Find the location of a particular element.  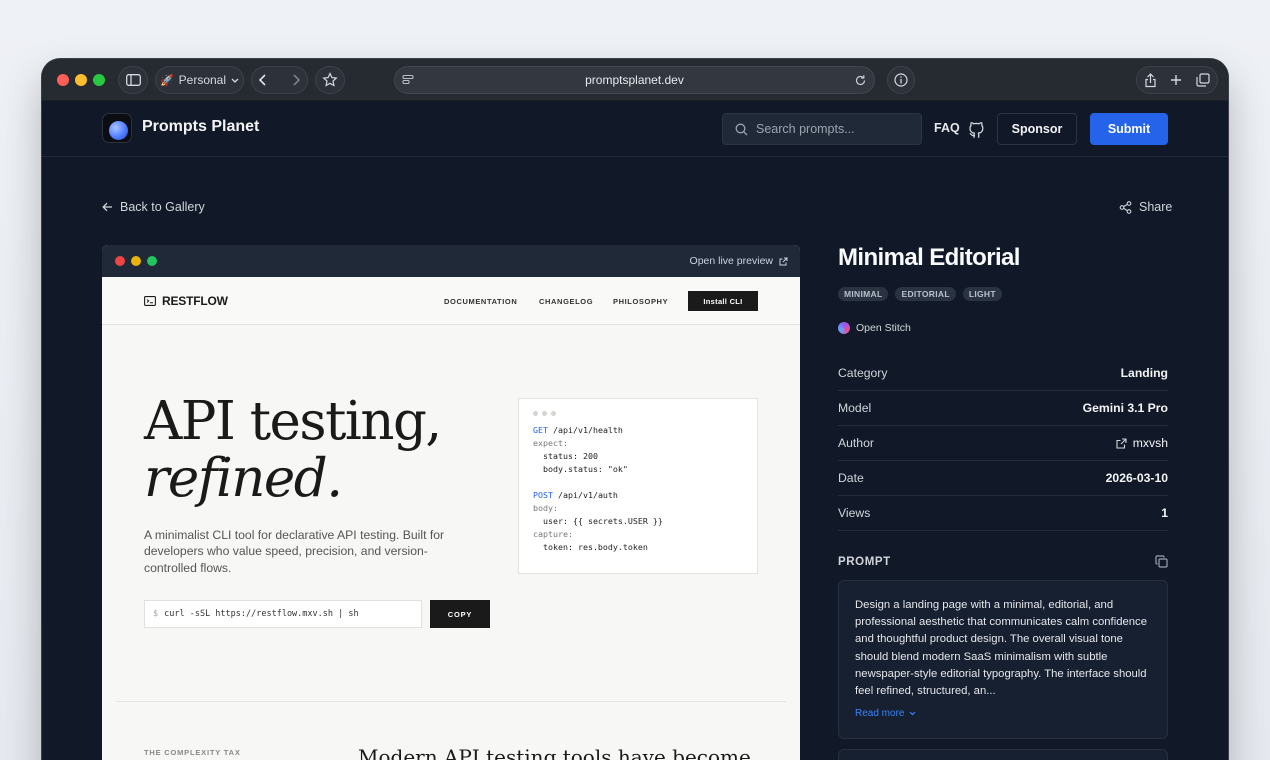

read-more-button: Read more is located at coordinates (1003, 713).